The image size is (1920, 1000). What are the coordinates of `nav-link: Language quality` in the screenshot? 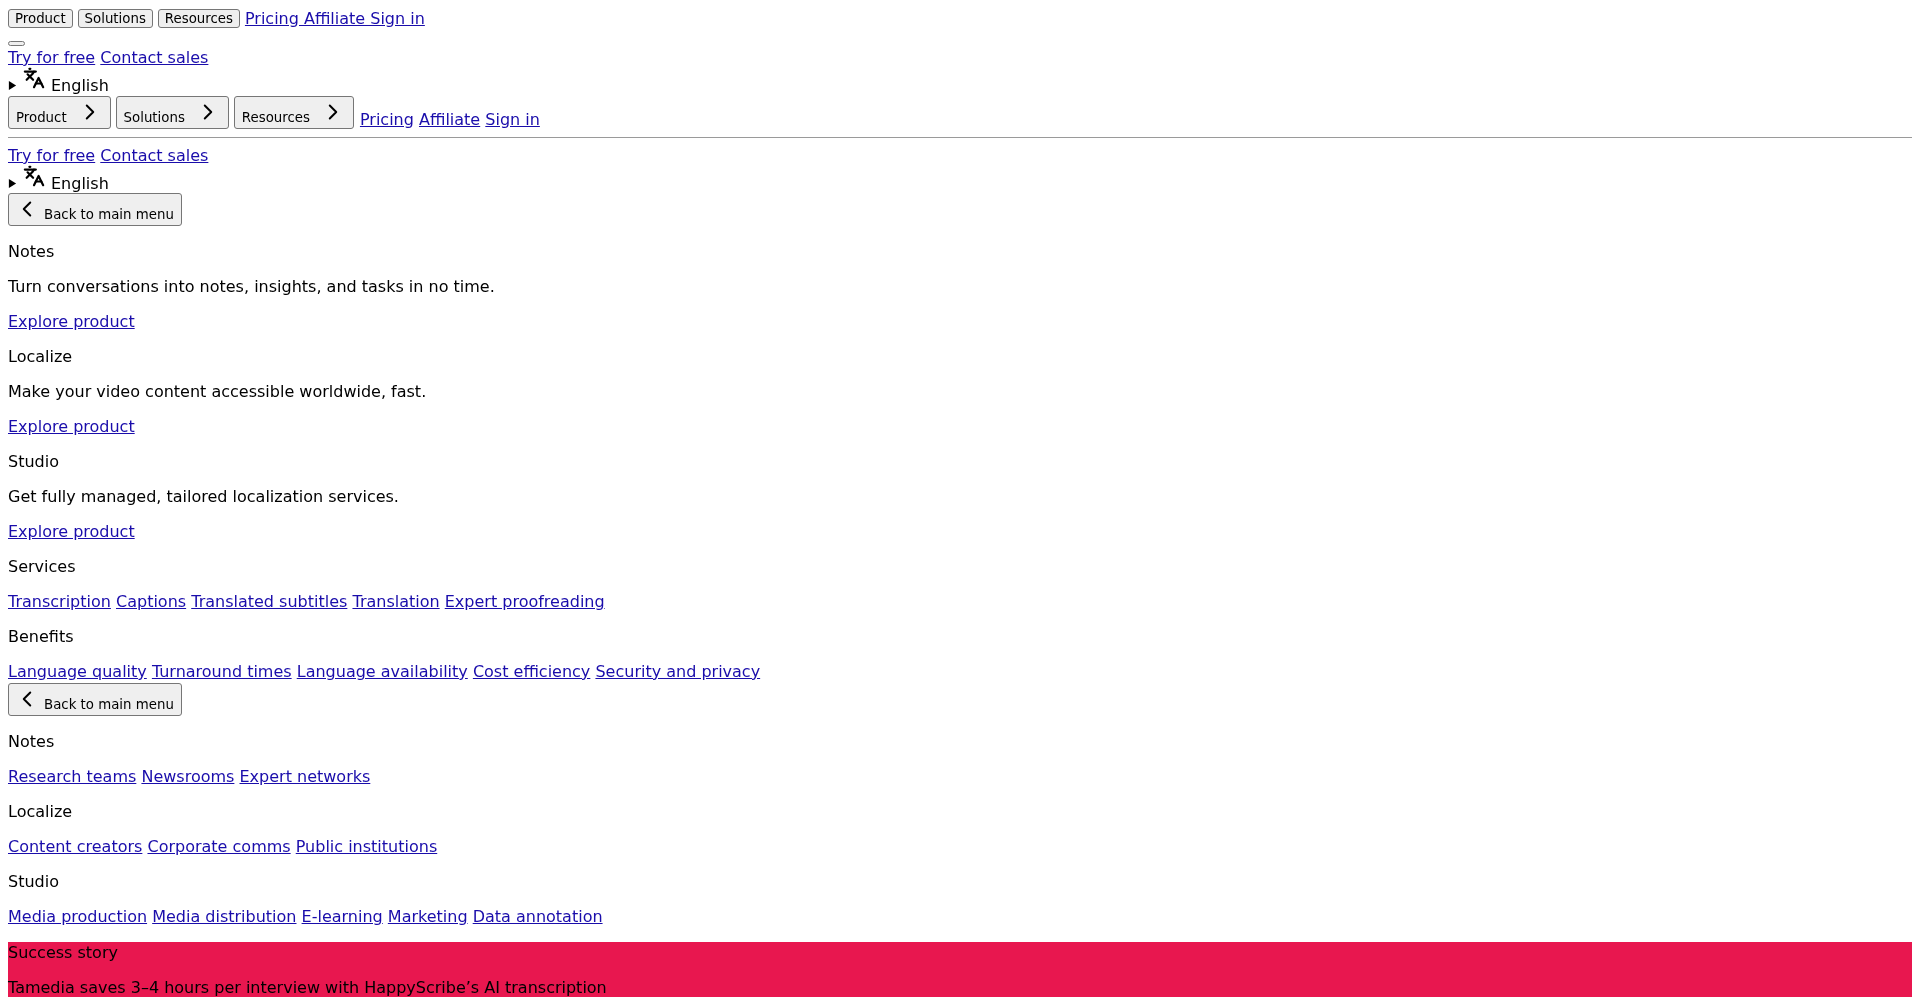 It's located at (77, 671).